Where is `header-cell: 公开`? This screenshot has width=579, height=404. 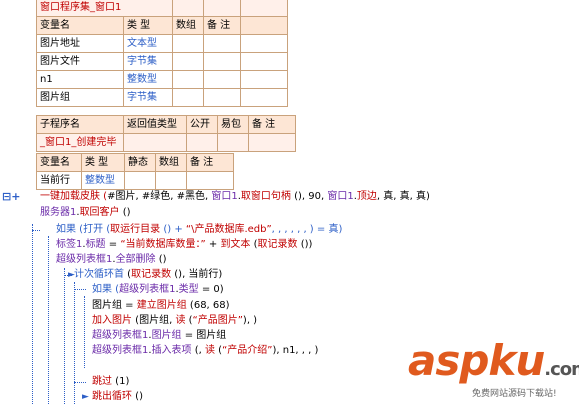
header-cell: 公开 is located at coordinates (202, 124).